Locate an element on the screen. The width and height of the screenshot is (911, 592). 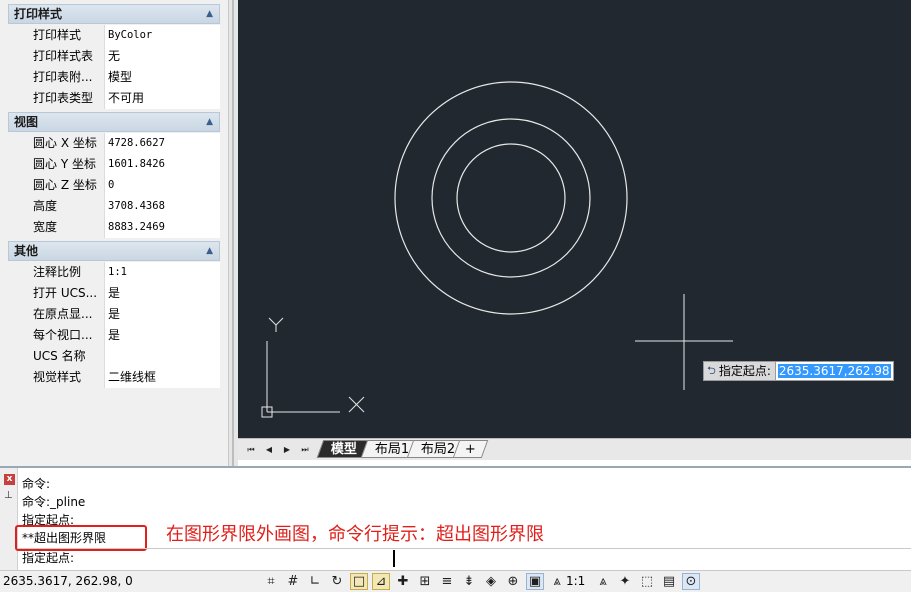
prop-row: 打印表附... 模型 is located at coordinates (125, 77).